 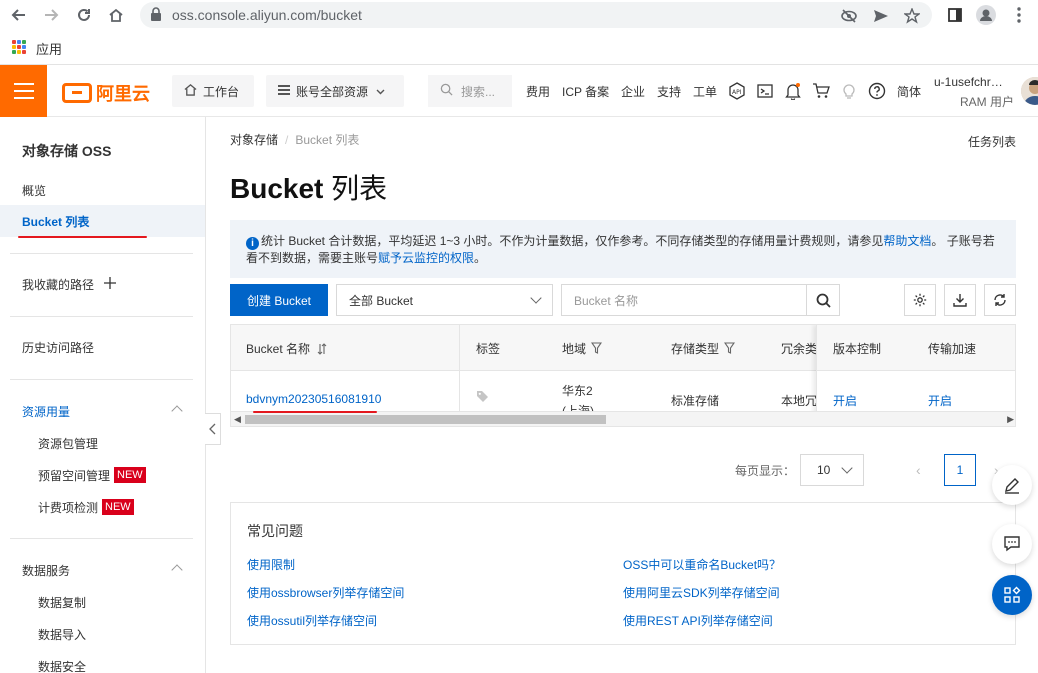 What do you see at coordinates (538, 91) in the screenshot?
I see `billing-link: 费用` at bounding box center [538, 91].